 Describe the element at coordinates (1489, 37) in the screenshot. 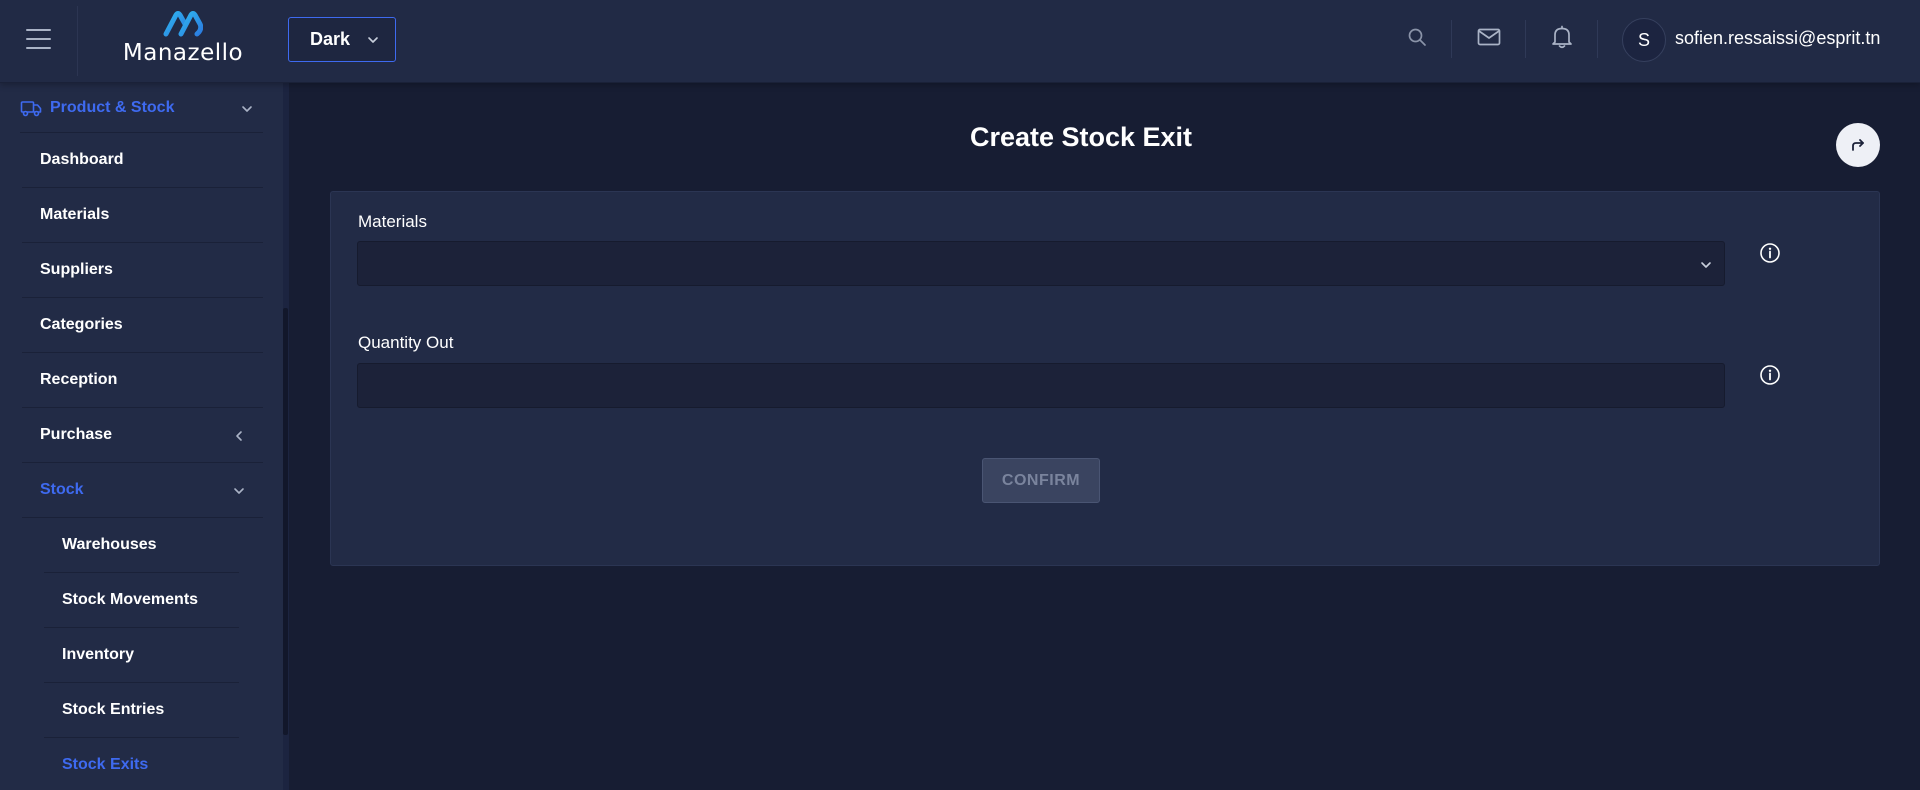

I see `mail-icon` at that location.